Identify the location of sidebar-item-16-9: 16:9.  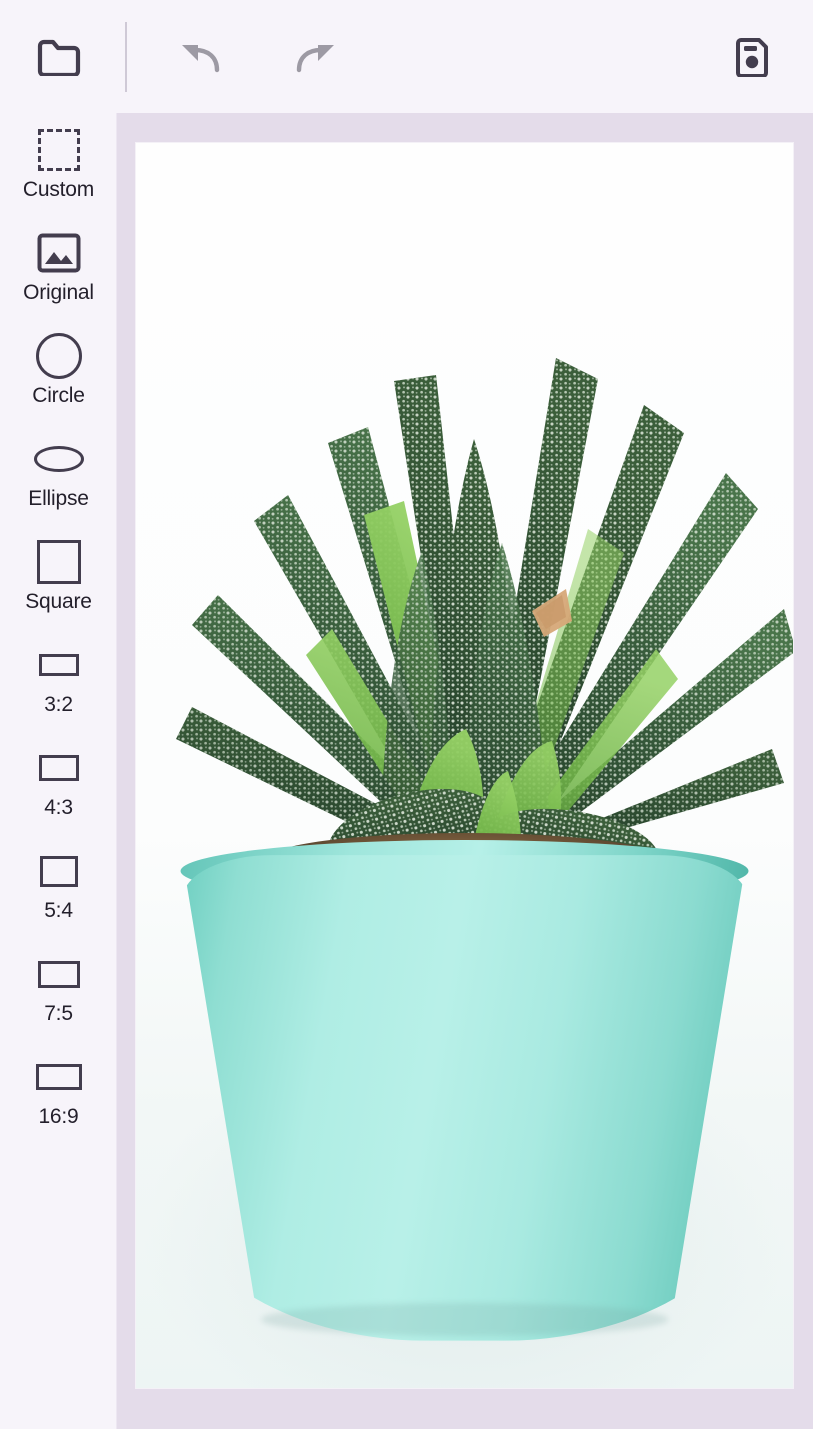
(58, 1099).